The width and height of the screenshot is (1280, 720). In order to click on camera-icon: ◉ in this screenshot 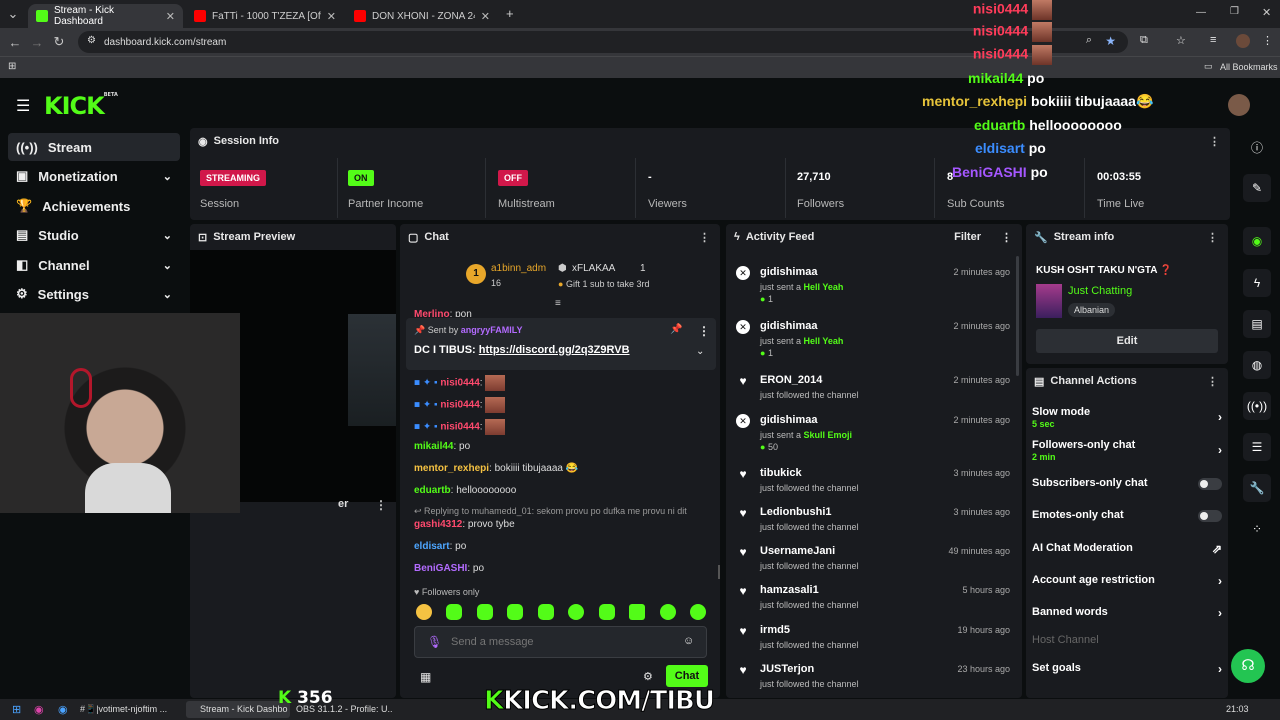, I will do `click(1257, 241)`.